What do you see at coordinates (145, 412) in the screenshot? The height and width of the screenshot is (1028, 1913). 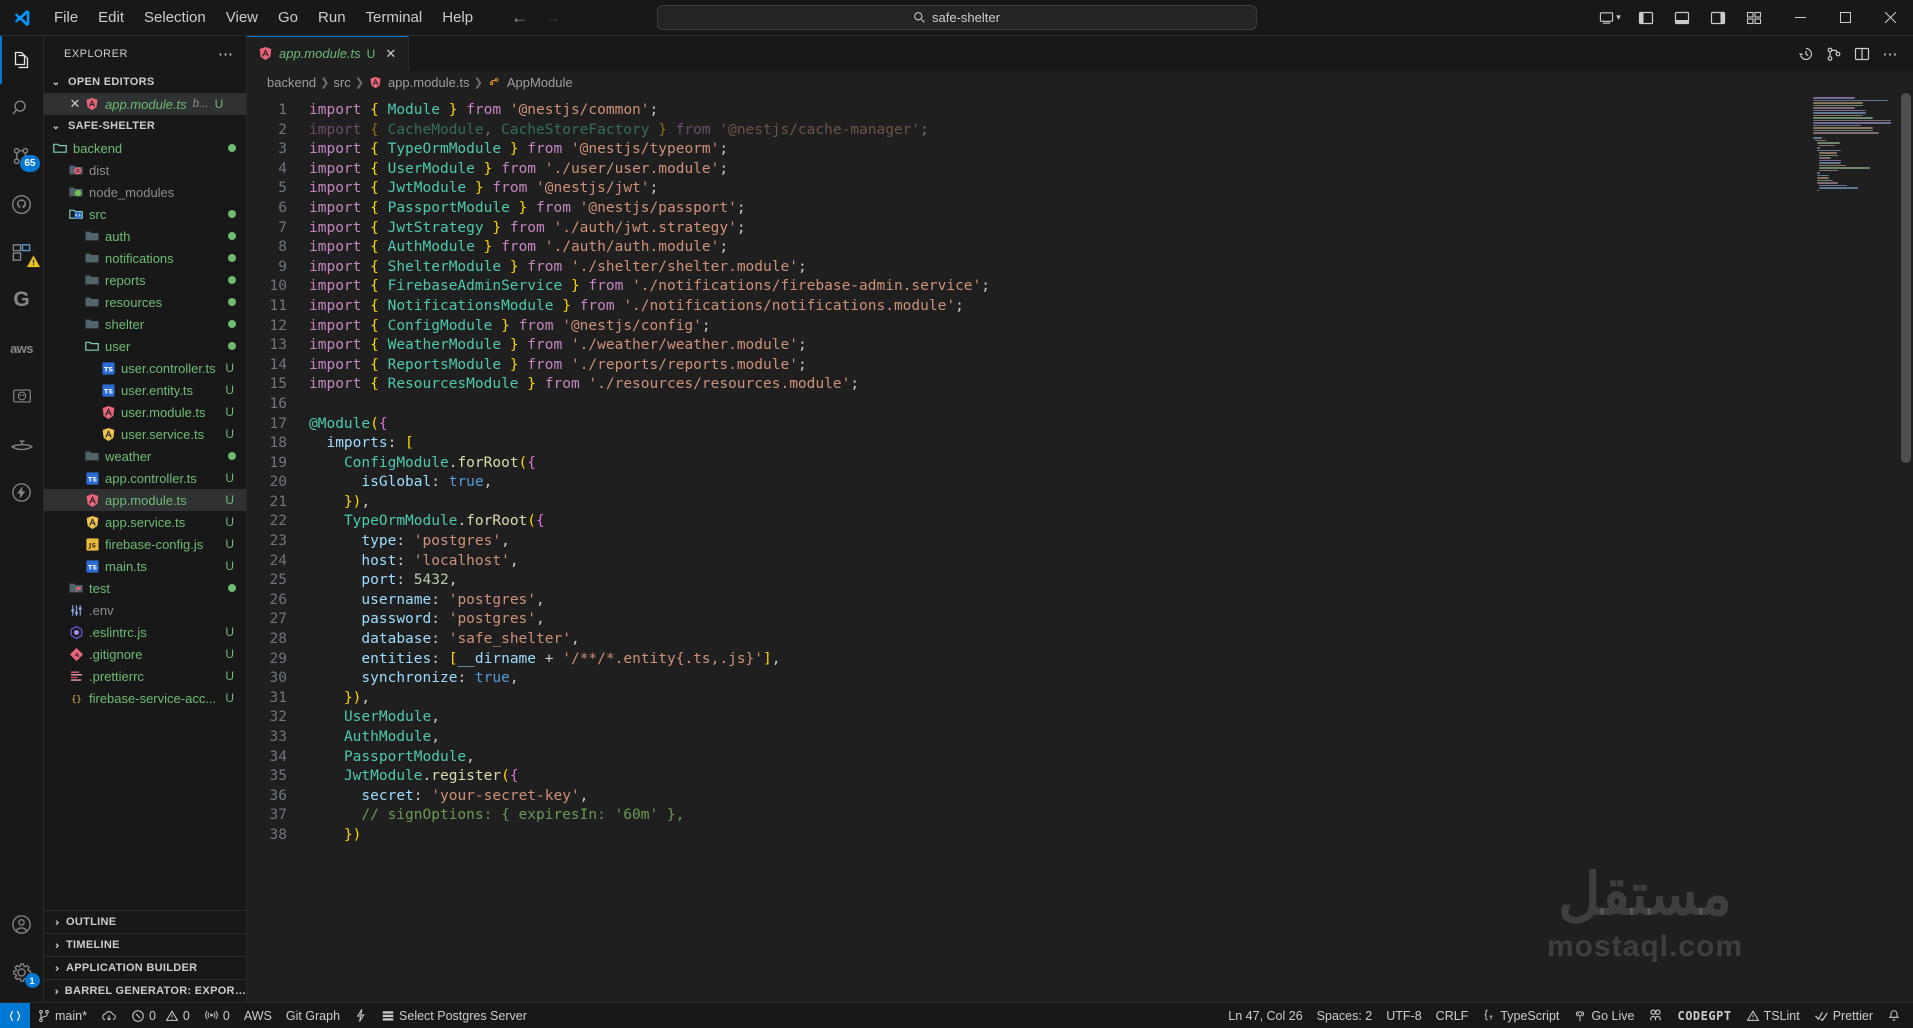 I see `tree-file-user-module-ts: user.module.ts U` at bounding box center [145, 412].